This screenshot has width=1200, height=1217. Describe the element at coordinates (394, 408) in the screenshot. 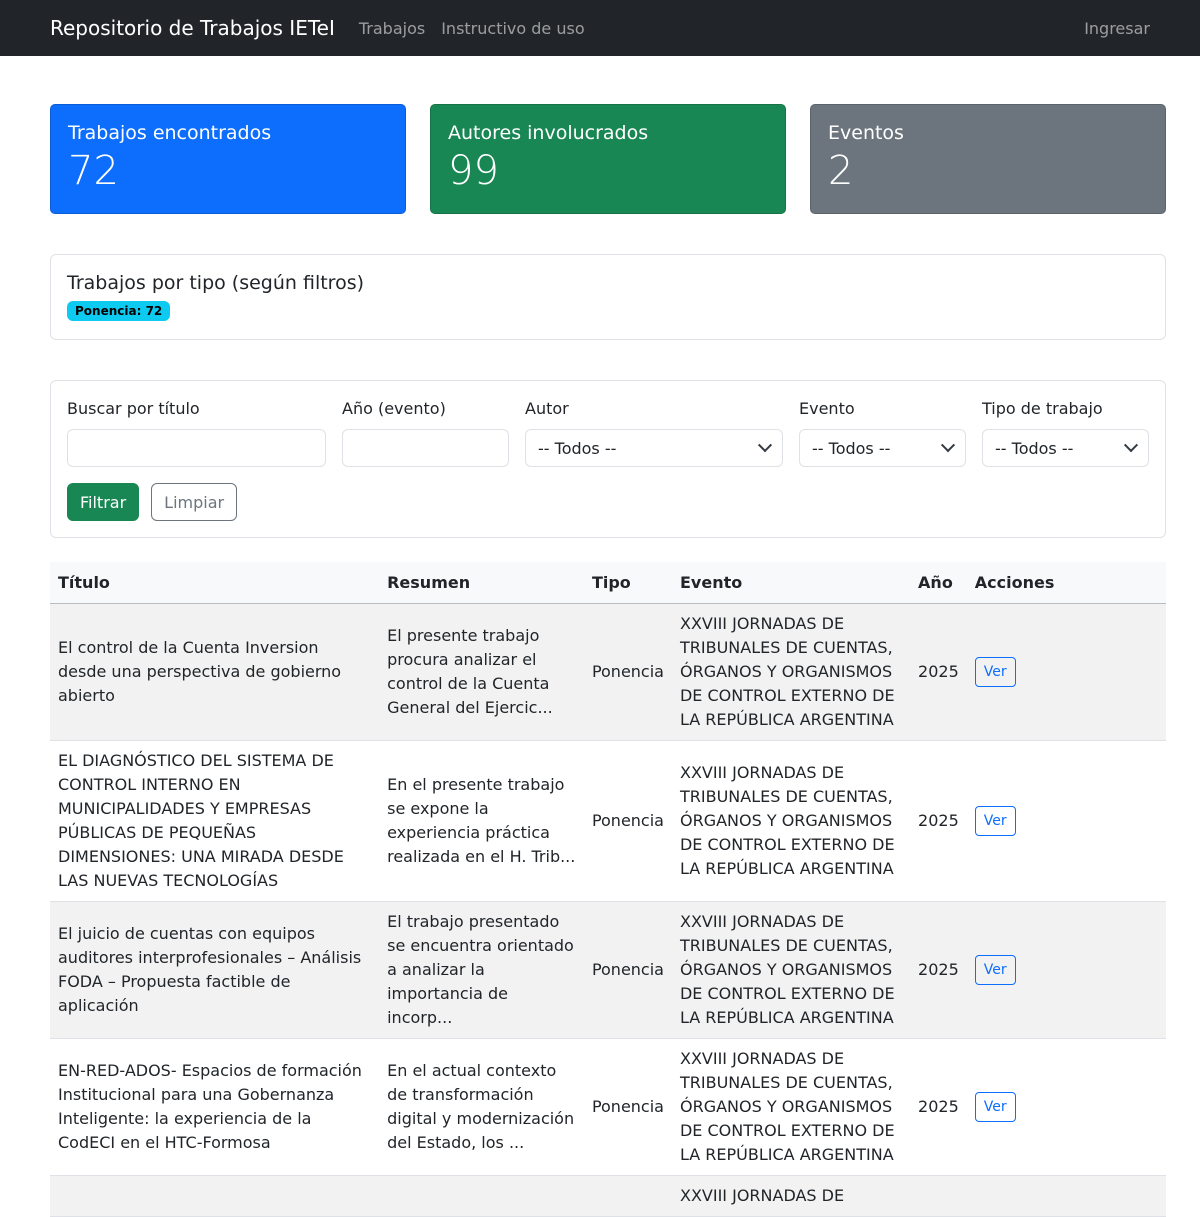

I see `year-filter-label: Año (evento)` at that location.